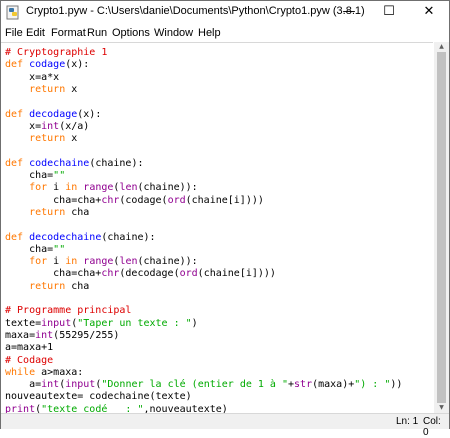 This screenshot has height=438, width=450. I want to click on code-line: def codechaine(chaine):, so click(74, 164).